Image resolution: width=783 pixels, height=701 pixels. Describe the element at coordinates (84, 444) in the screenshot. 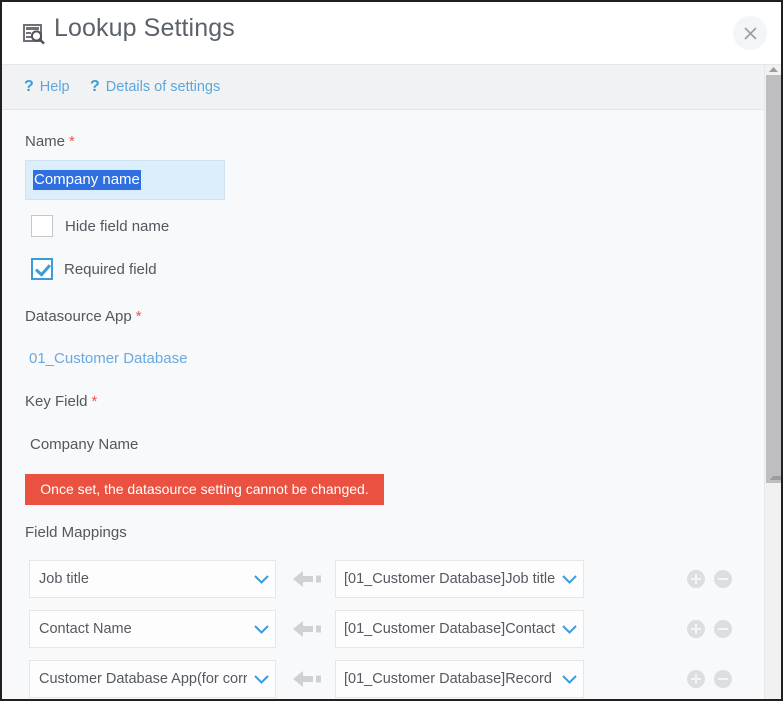

I see `key-field-value: Company Name` at that location.